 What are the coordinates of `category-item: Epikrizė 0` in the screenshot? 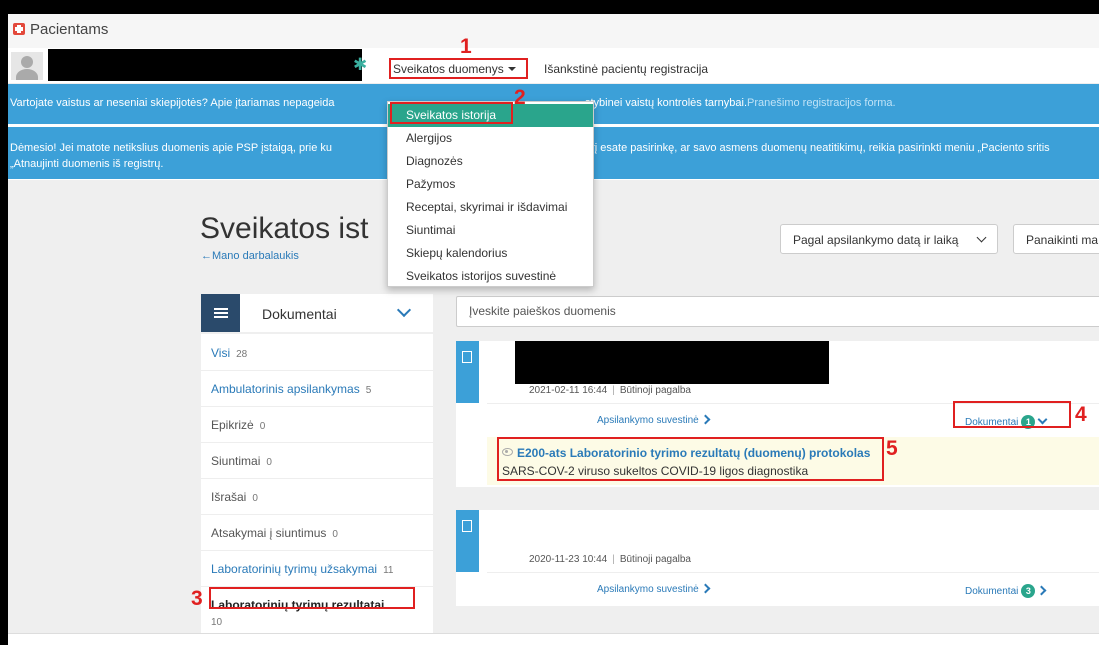 It's located at (238, 425).